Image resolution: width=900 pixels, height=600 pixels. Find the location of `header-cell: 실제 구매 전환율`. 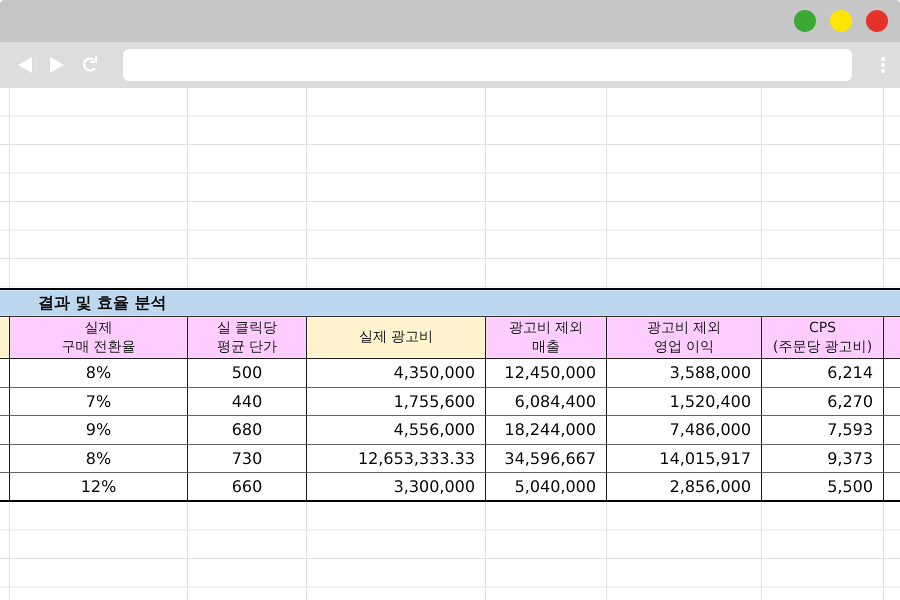

header-cell: 실제 구매 전환율 is located at coordinates (99, 338).